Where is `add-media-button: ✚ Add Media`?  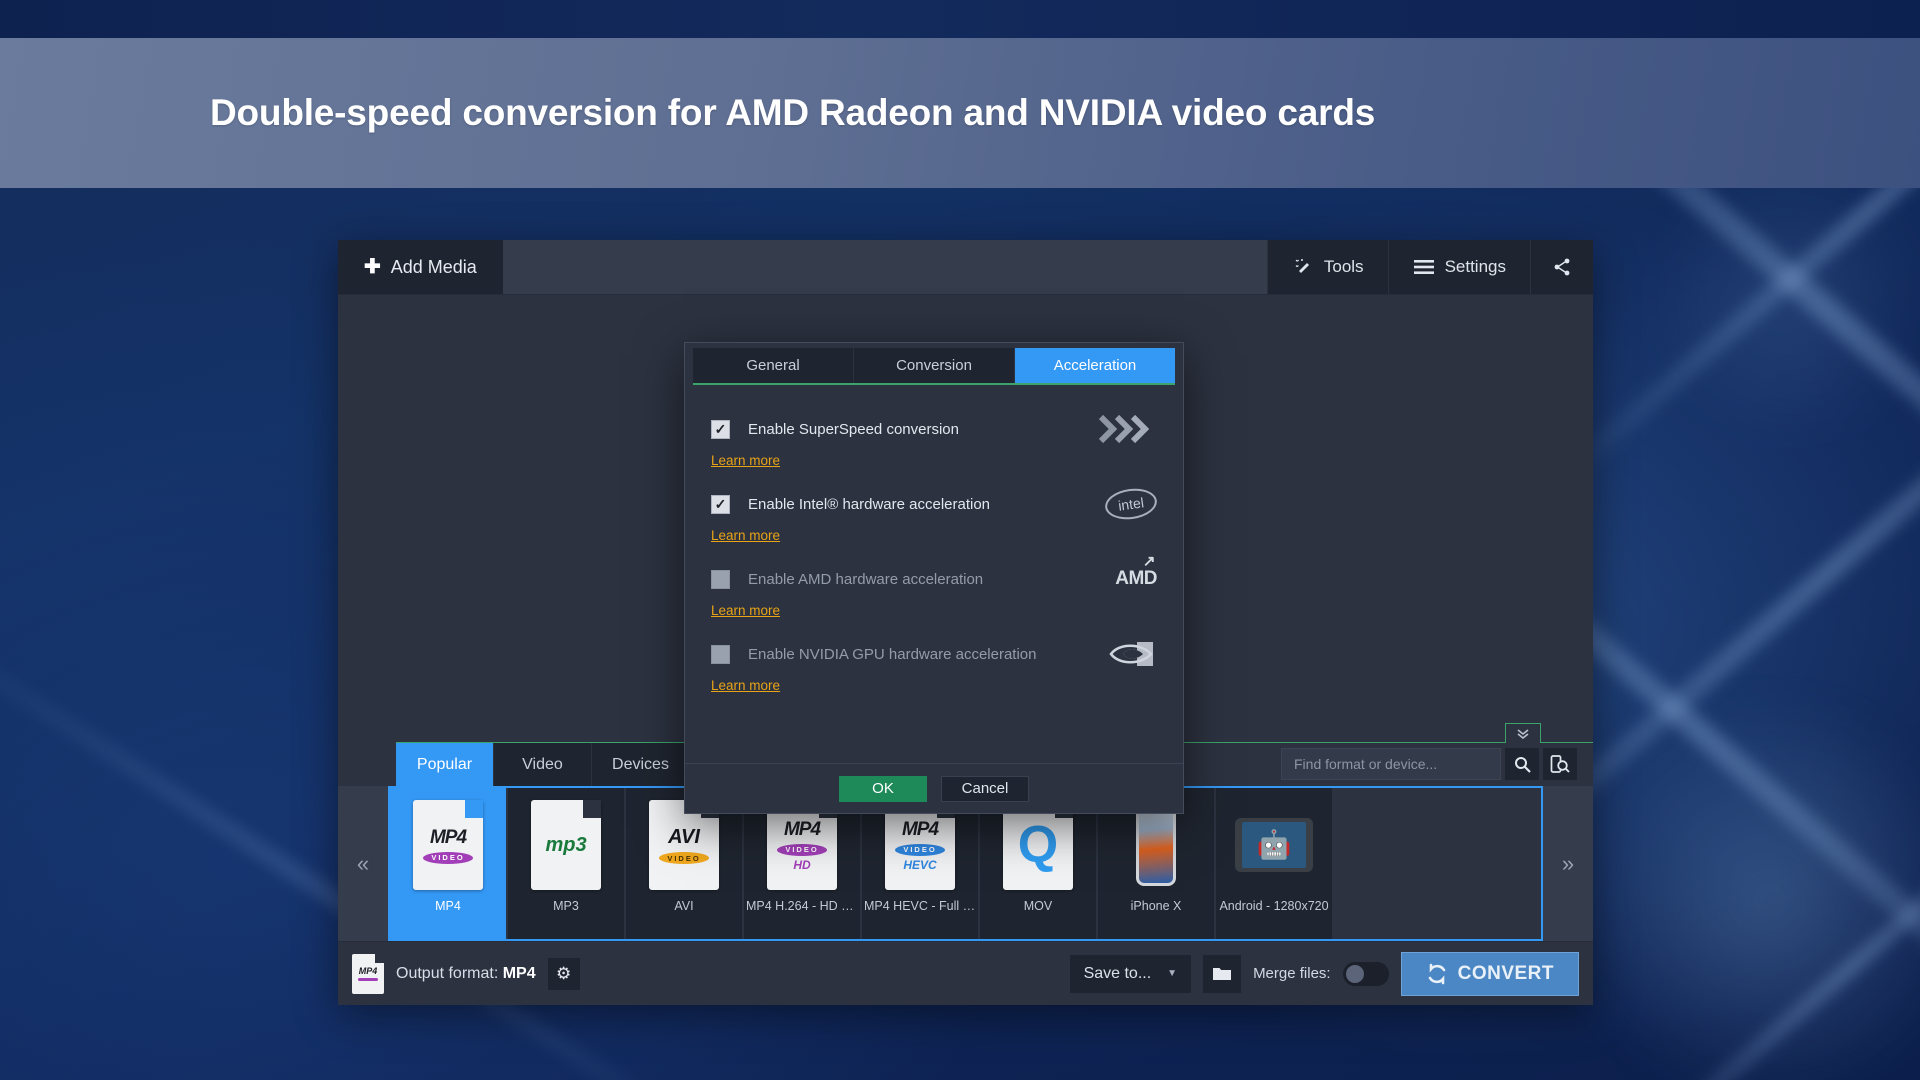
add-media-button: ✚ Add Media is located at coordinates (420, 267).